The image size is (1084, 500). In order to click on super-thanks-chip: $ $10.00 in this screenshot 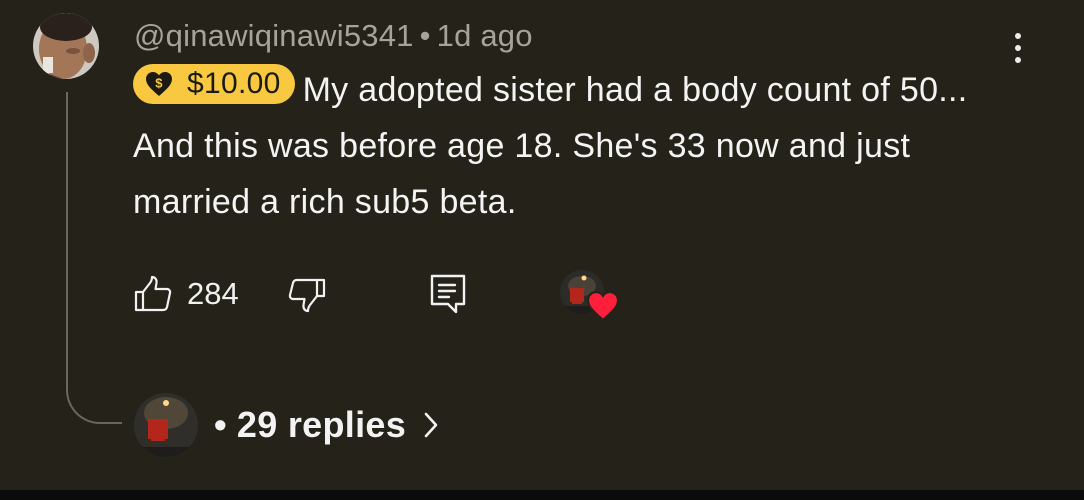, I will do `click(214, 84)`.